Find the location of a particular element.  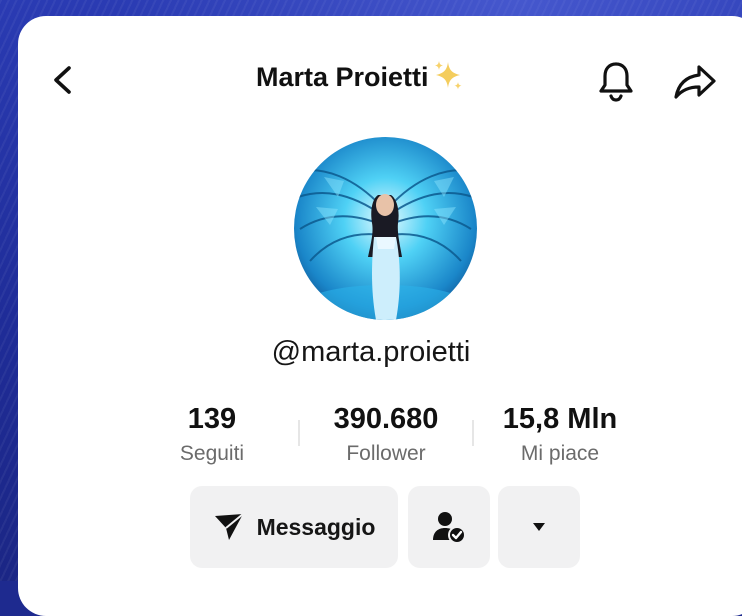

avatar-image is located at coordinates (385, 228).